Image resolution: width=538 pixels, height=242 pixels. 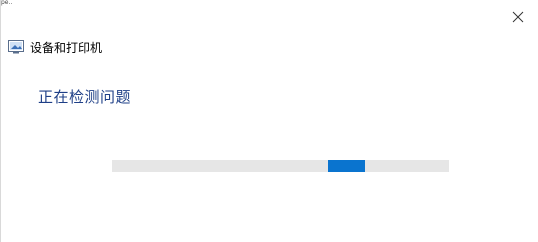 What do you see at coordinates (280, 166) in the screenshot?
I see `progress-bar` at bounding box center [280, 166].